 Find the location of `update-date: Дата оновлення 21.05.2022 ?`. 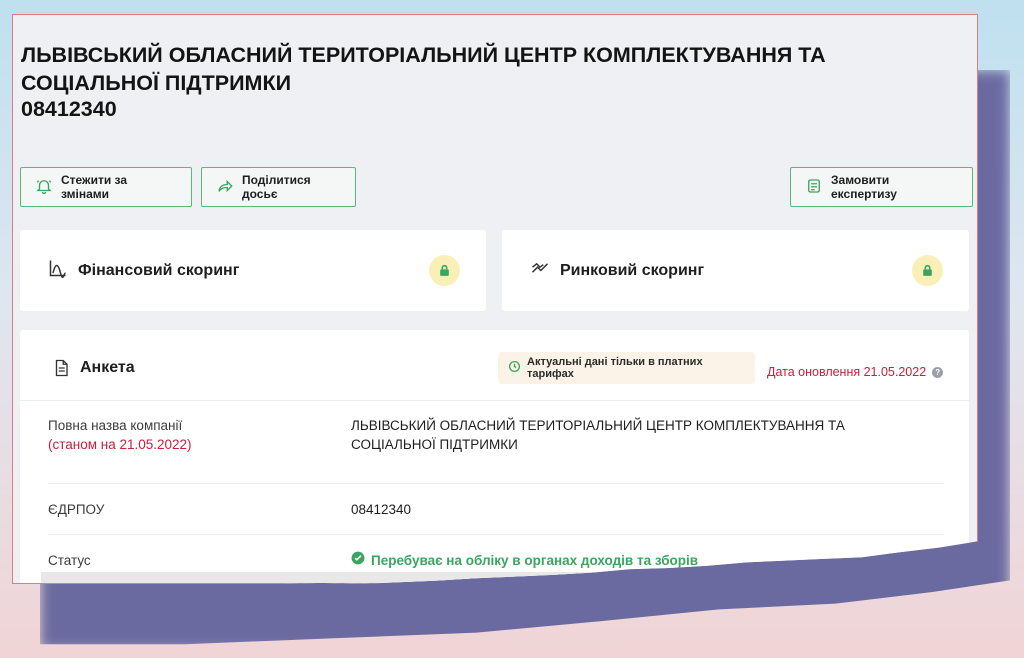

update-date: Дата оновлення 21.05.2022 ? is located at coordinates (855, 372).